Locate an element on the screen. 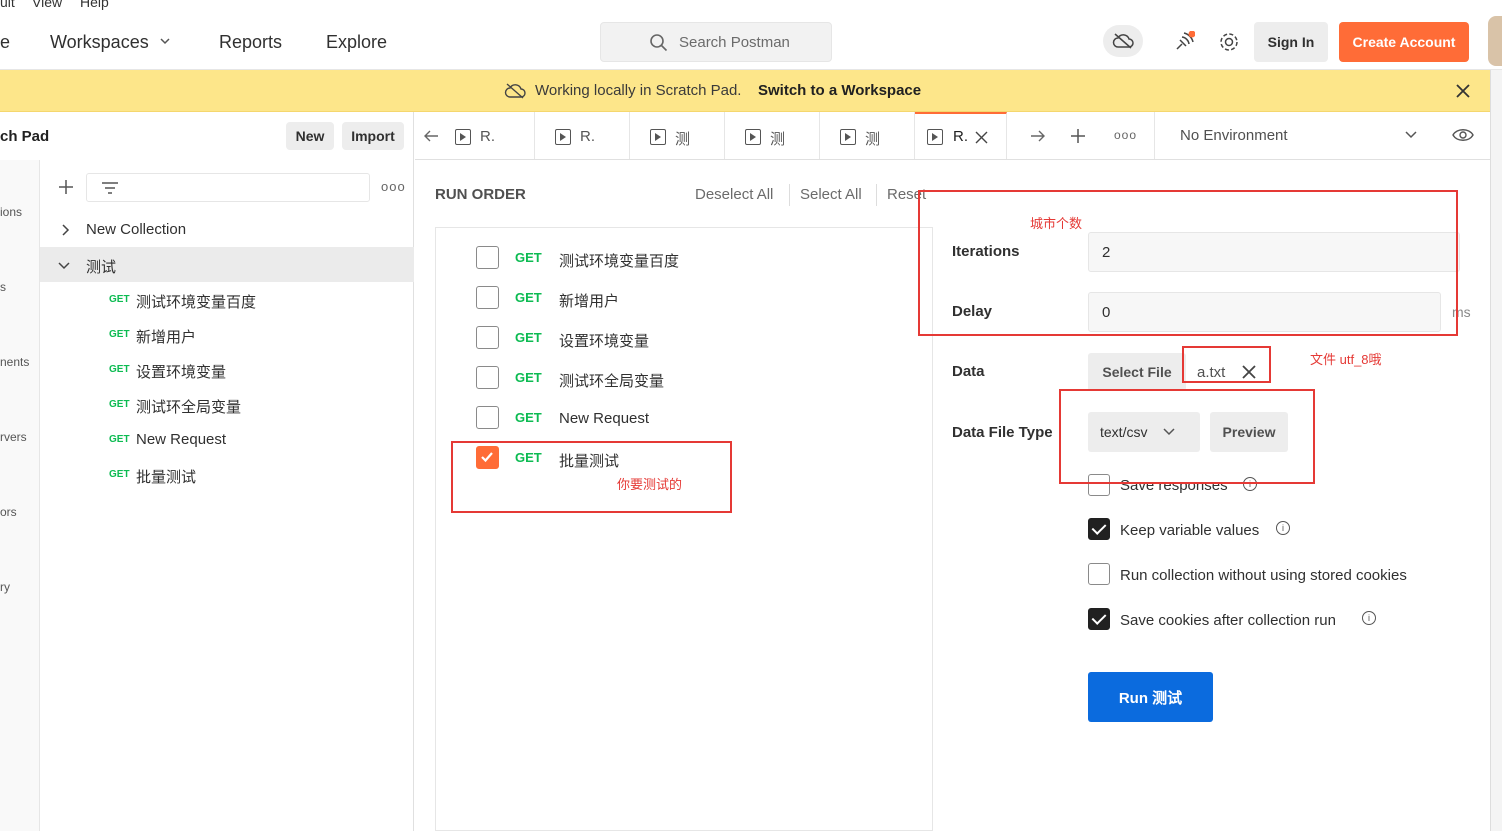 Image resolution: width=1502 pixels, height=831 pixels. tab-runner-4: 测 is located at coordinates (772, 135).